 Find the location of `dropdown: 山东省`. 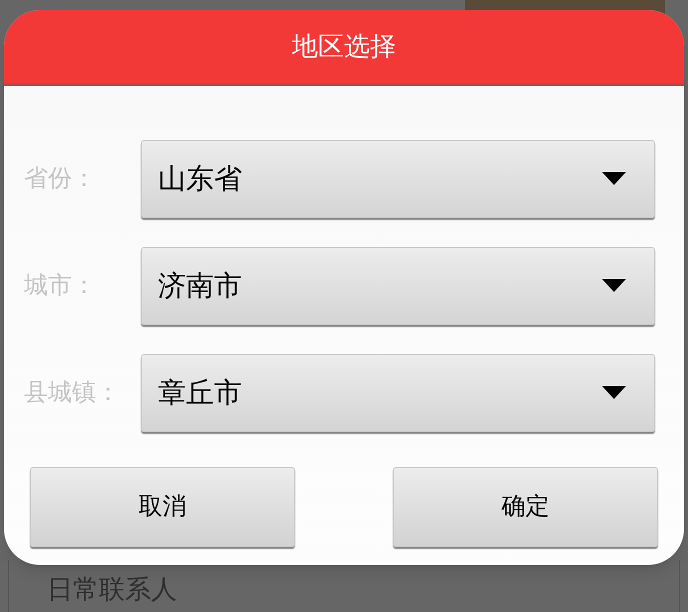

dropdown: 山东省 is located at coordinates (398, 179).